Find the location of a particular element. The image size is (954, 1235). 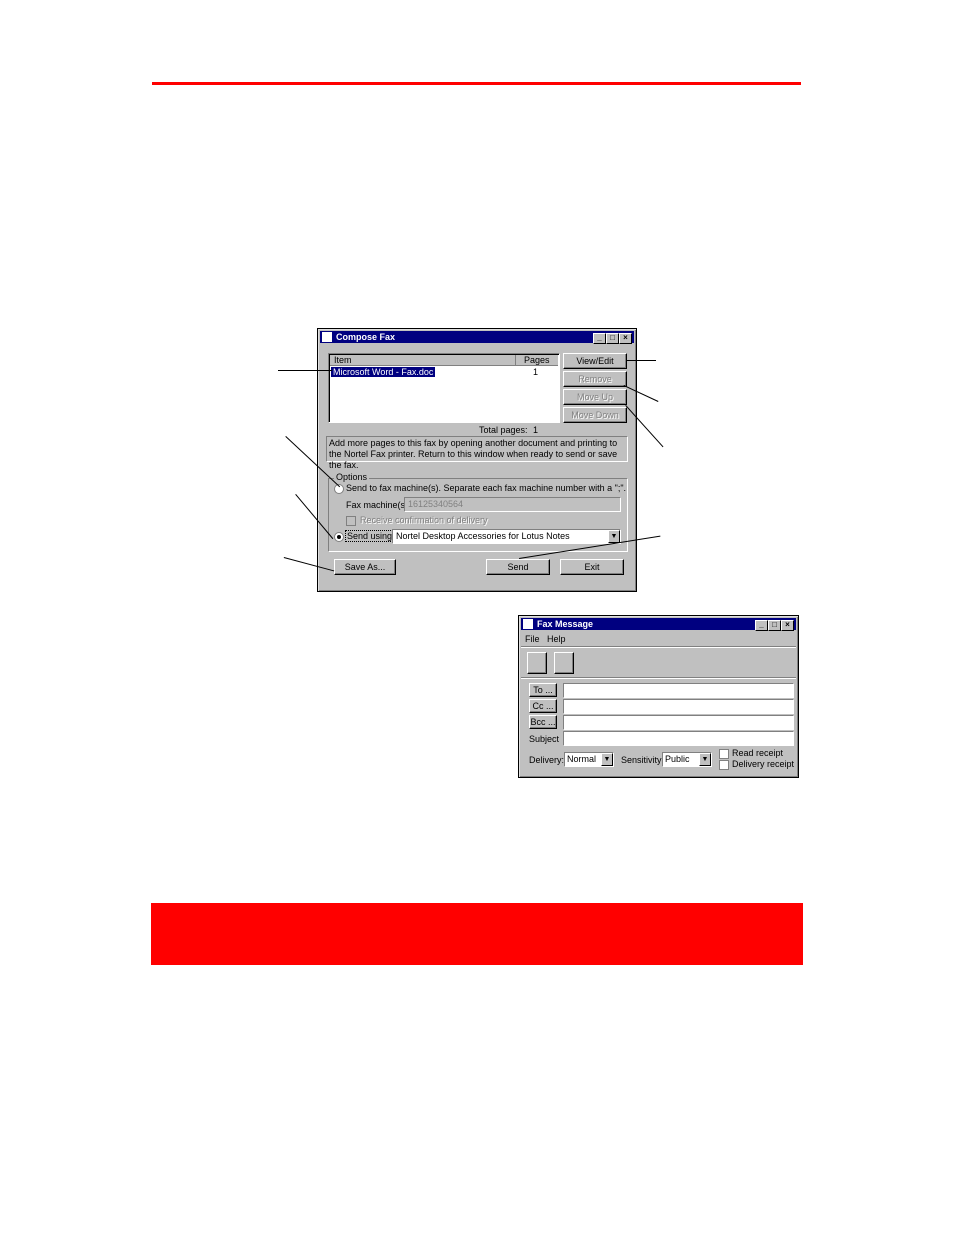

header-rule is located at coordinates (476, 83).